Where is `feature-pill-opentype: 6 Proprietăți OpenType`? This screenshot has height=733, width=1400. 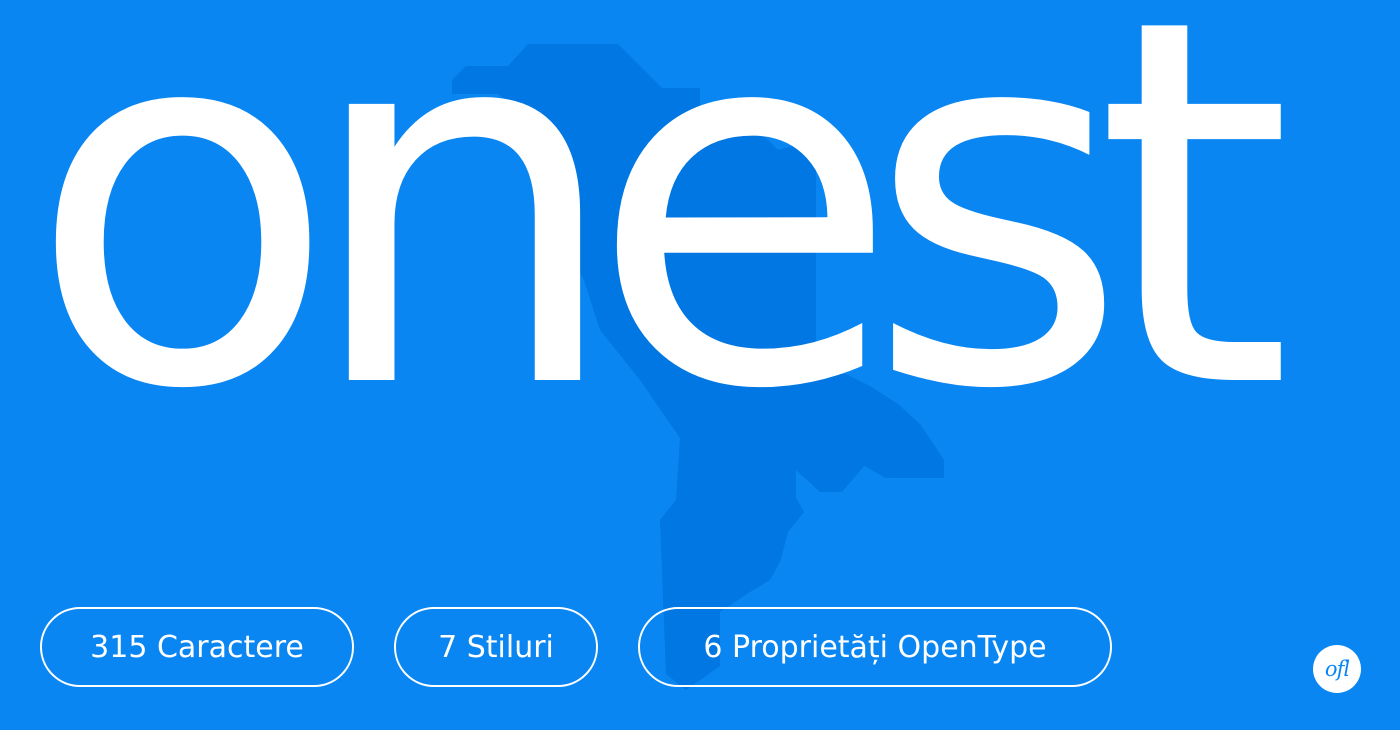
feature-pill-opentype: 6 Proprietăți OpenType is located at coordinates (875, 647).